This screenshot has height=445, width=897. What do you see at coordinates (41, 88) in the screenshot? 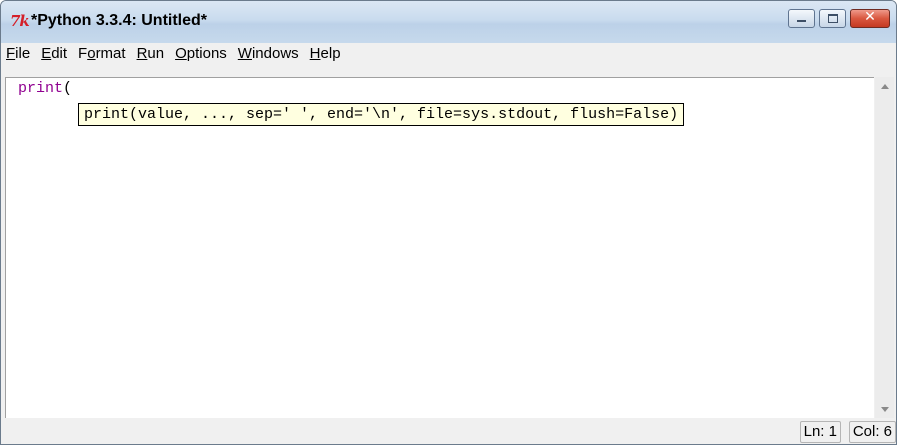
I see `code-keyword: print` at bounding box center [41, 88].